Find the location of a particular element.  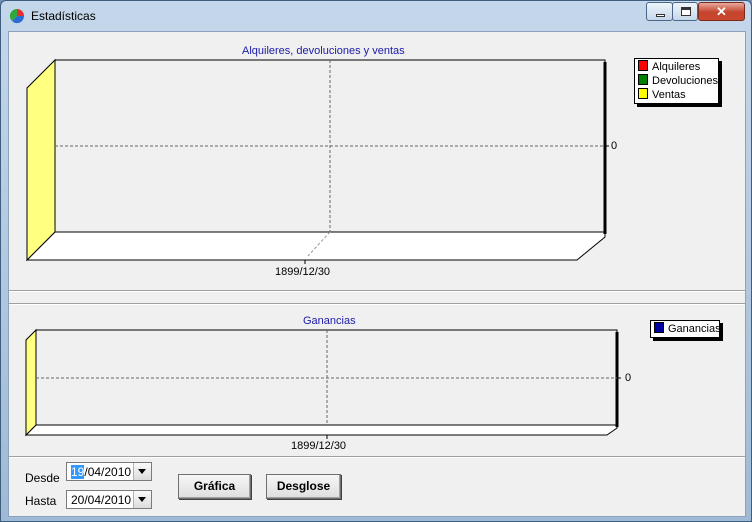

legend-item-ventas: Ventas is located at coordinates (676, 95).